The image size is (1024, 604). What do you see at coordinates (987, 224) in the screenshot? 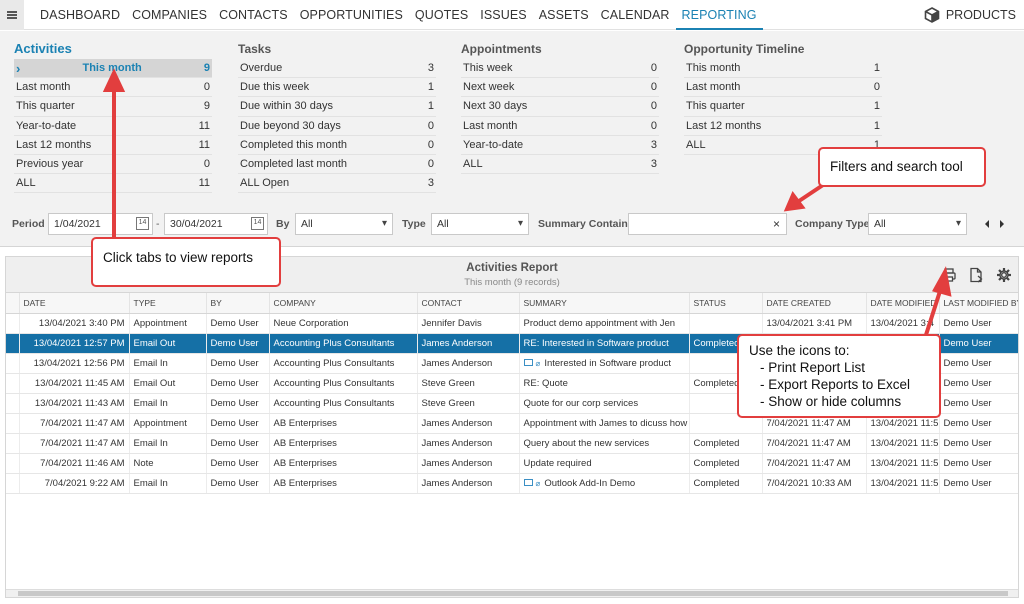
I see `scroll-left-icon` at bounding box center [987, 224].